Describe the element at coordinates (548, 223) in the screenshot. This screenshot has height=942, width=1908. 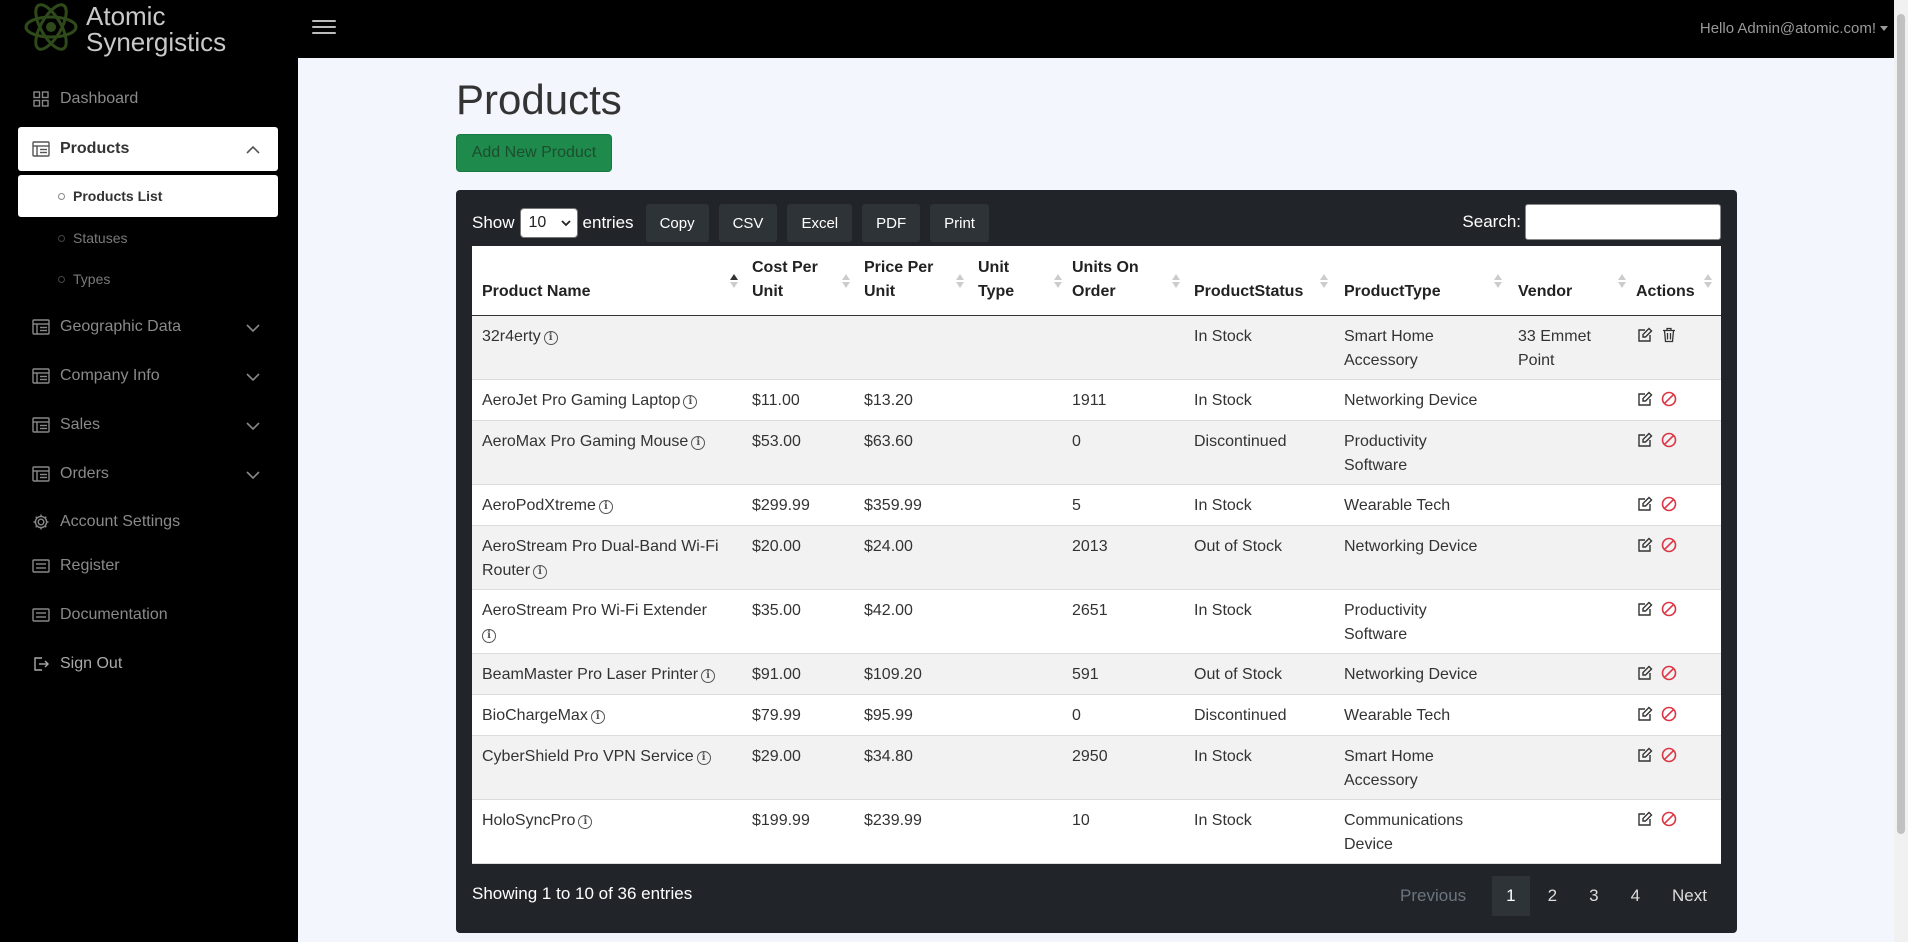
I see `page-length-select: 10` at that location.